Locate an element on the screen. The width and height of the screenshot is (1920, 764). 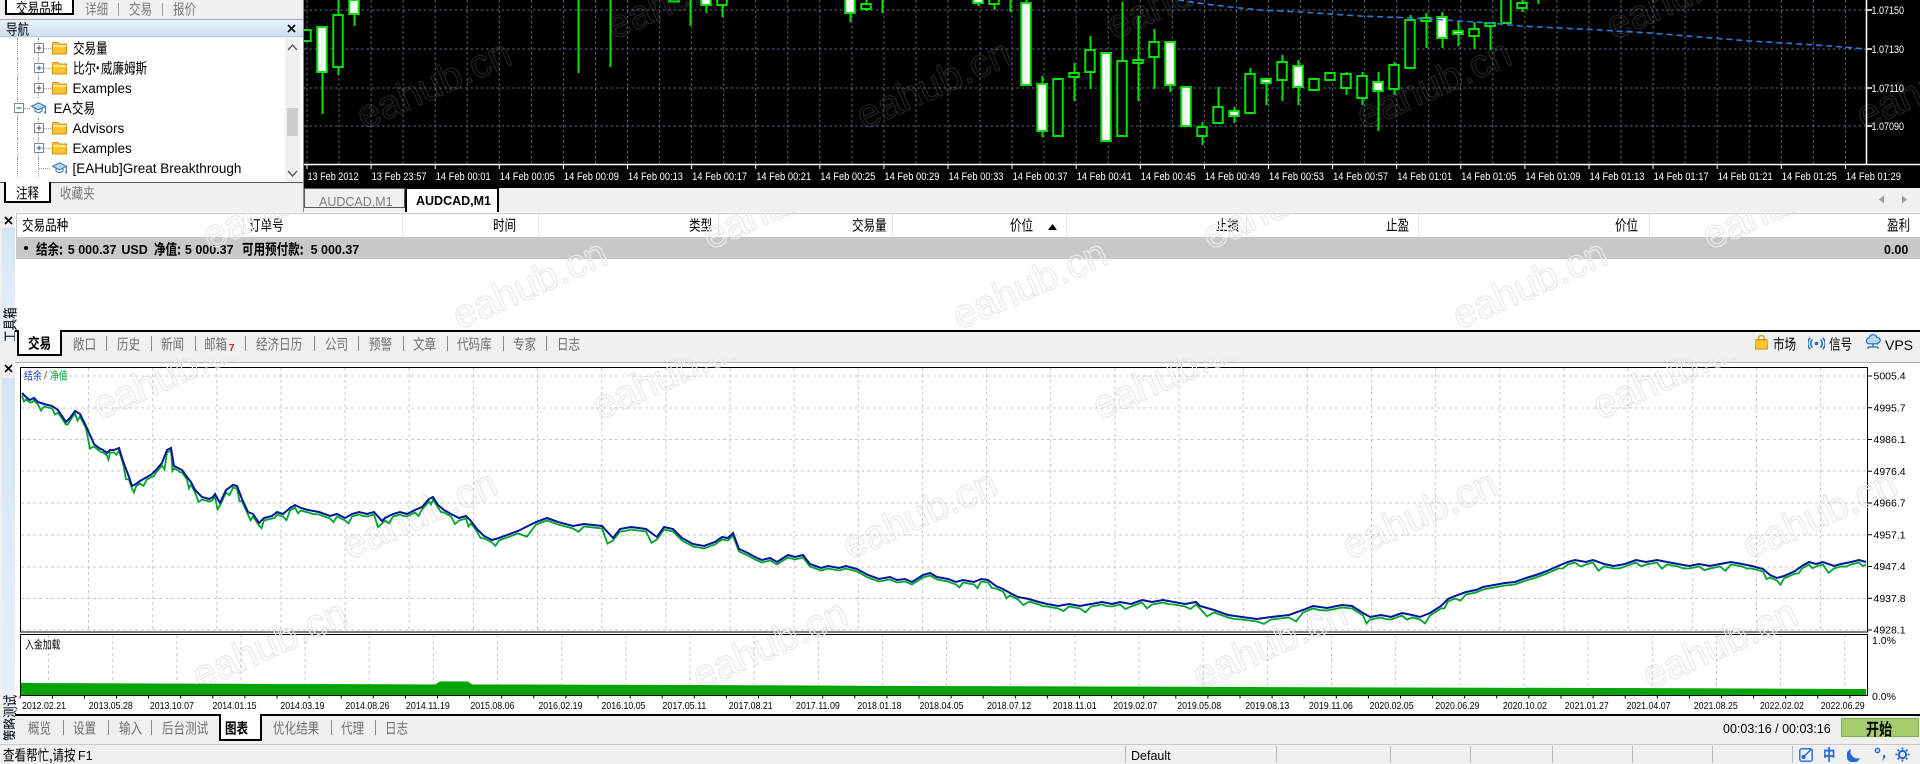
svg-text: 2018.04.05 is located at coordinates (942, 706).